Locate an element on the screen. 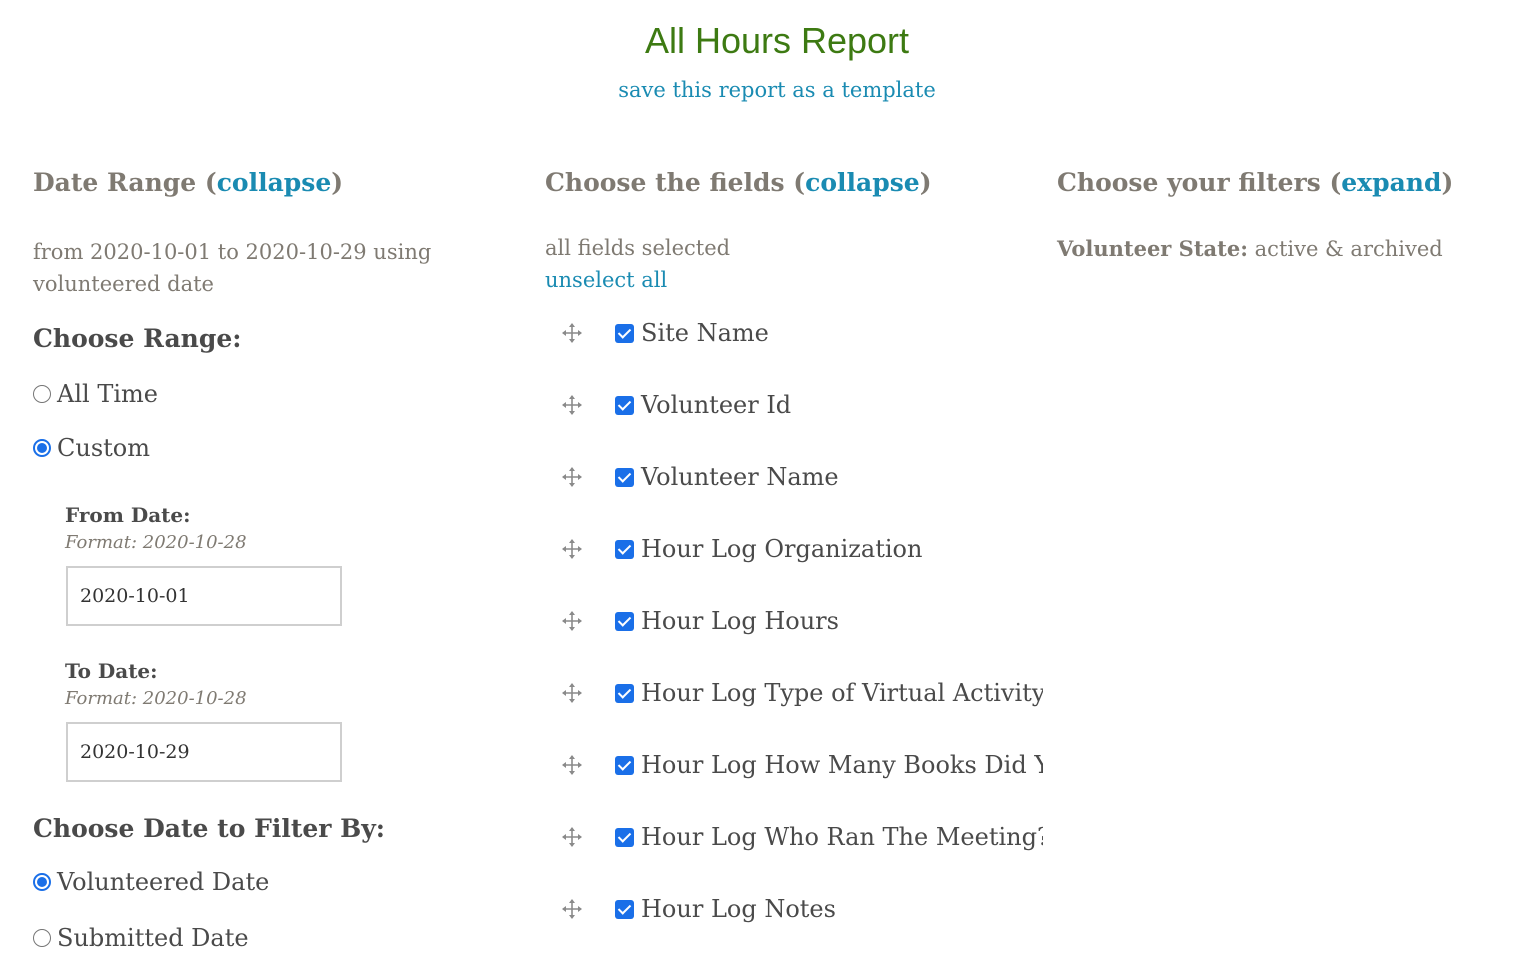 This screenshot has height=962, width=1522. range-option-custom: Custom is located at coordinates (91, 448).